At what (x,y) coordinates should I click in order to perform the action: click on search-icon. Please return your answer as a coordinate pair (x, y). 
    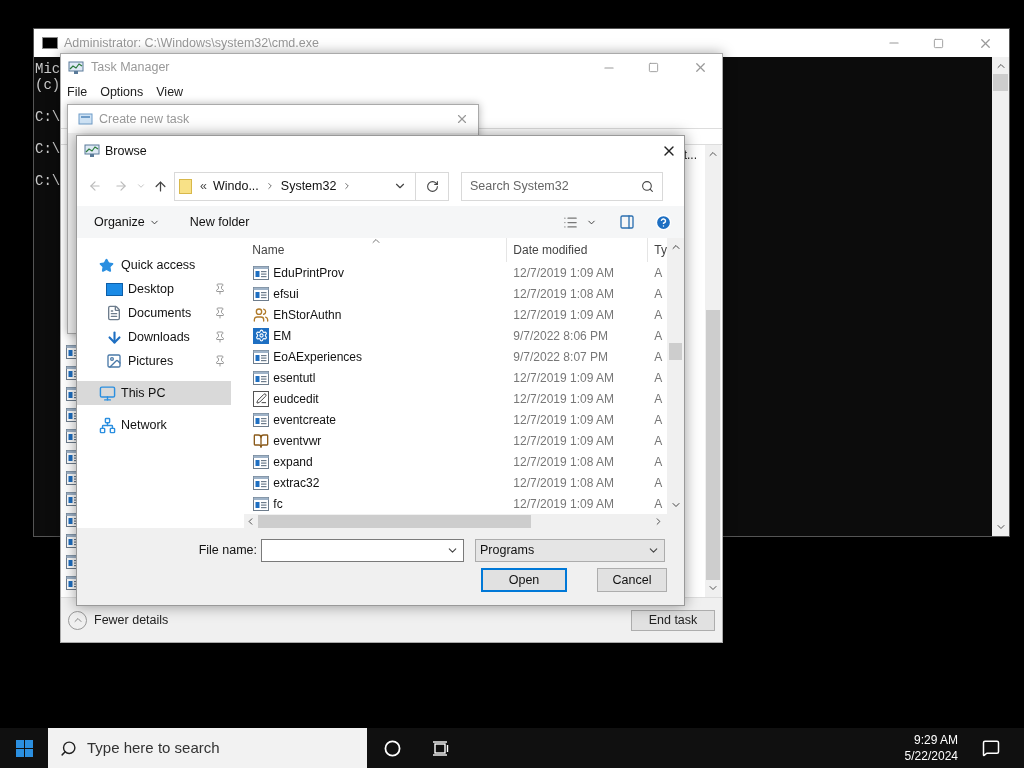
    Looking at the image, I should click on (68, 748).